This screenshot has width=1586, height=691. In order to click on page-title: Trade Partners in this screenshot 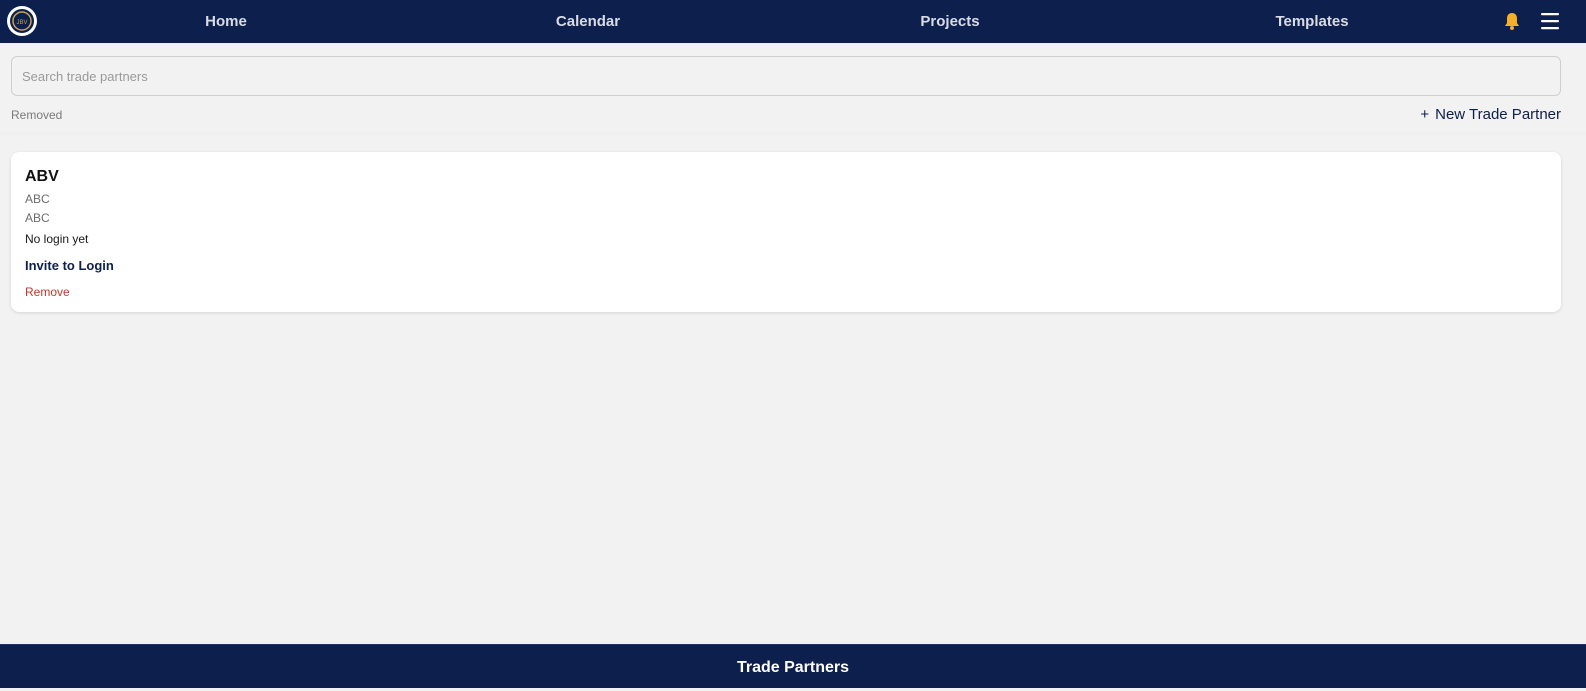, I will do `click(793, 667)`.